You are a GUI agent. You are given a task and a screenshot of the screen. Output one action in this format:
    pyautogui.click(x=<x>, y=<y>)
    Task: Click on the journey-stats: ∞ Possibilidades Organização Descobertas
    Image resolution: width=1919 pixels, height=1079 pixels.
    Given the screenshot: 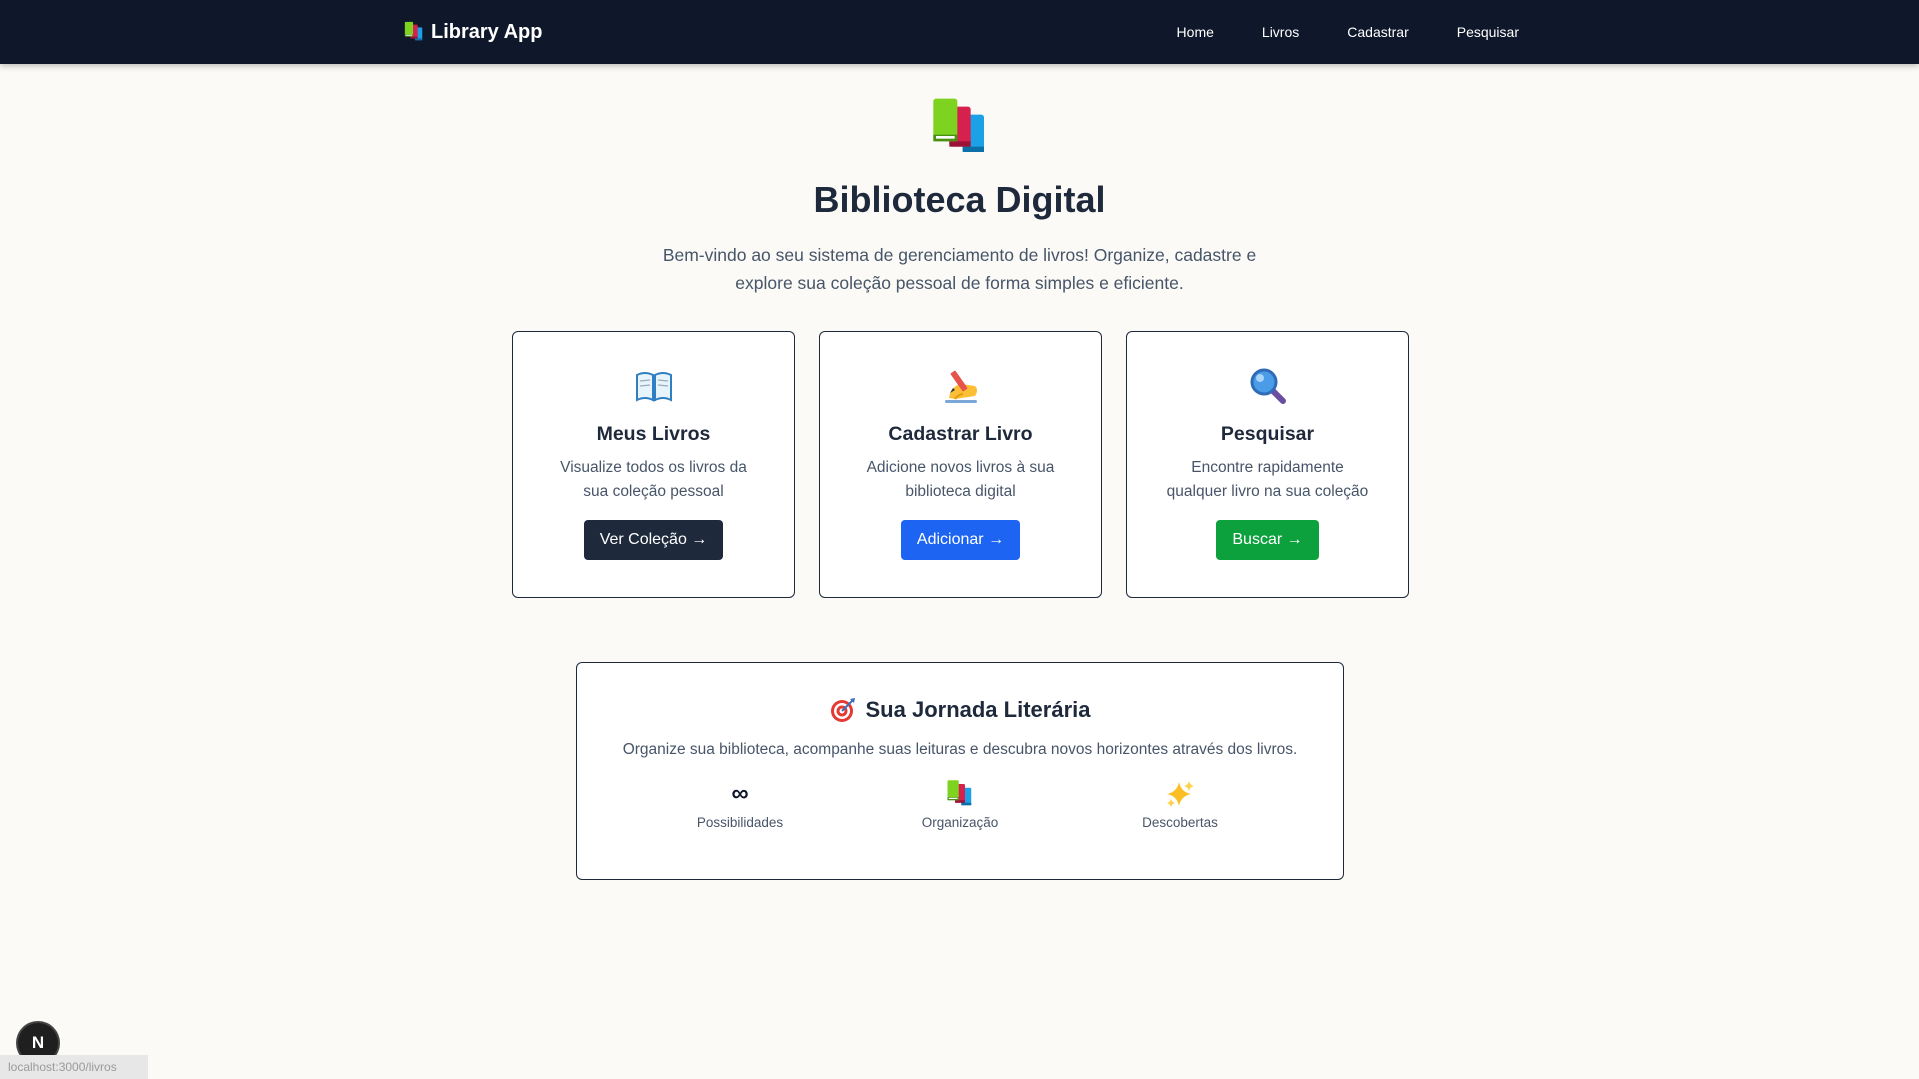 What is the action you would take?
    pyautogui.click(x=960, y=804)
    